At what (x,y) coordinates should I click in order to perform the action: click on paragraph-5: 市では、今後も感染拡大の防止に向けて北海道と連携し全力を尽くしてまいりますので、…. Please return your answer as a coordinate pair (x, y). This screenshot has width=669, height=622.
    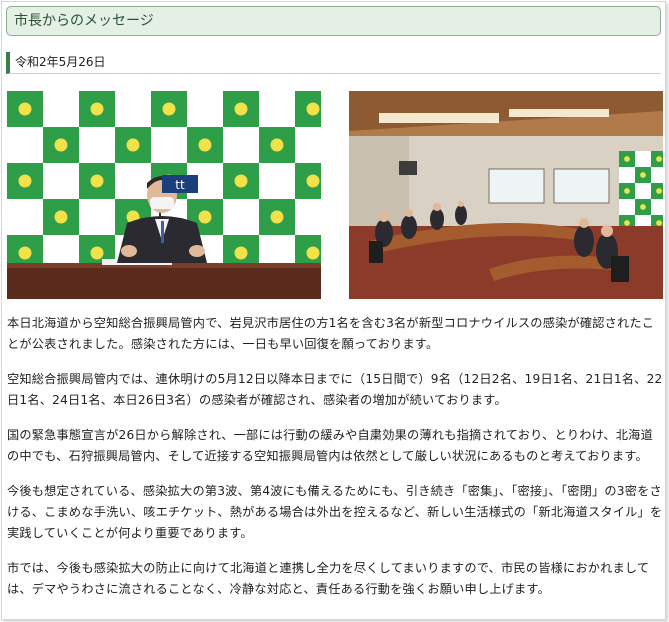
    Looking at the image, I should click on (328, 578).